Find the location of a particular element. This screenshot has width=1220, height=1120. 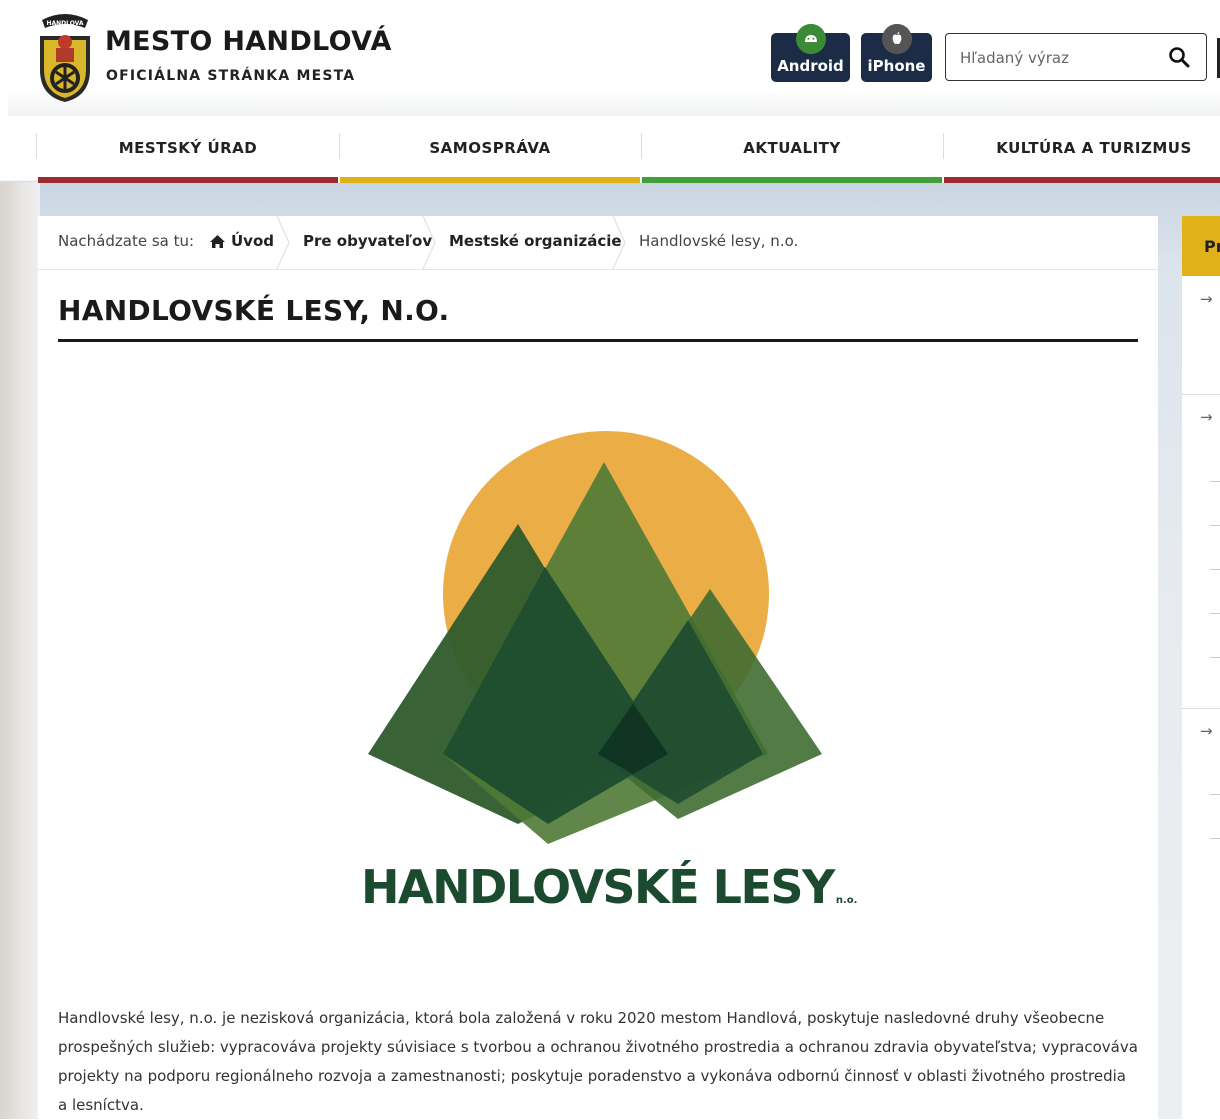

android-icon is located at coordinates (810, 39).